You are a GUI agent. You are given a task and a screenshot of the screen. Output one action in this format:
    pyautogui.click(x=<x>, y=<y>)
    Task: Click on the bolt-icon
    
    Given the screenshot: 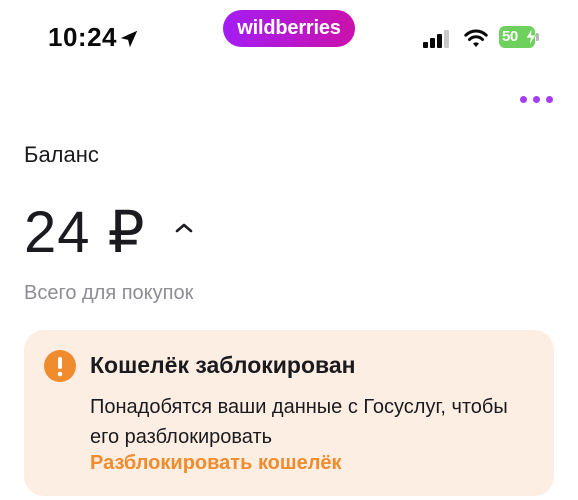 What is the action you would take?
    pyautogui.click(x=531, y=37)
    